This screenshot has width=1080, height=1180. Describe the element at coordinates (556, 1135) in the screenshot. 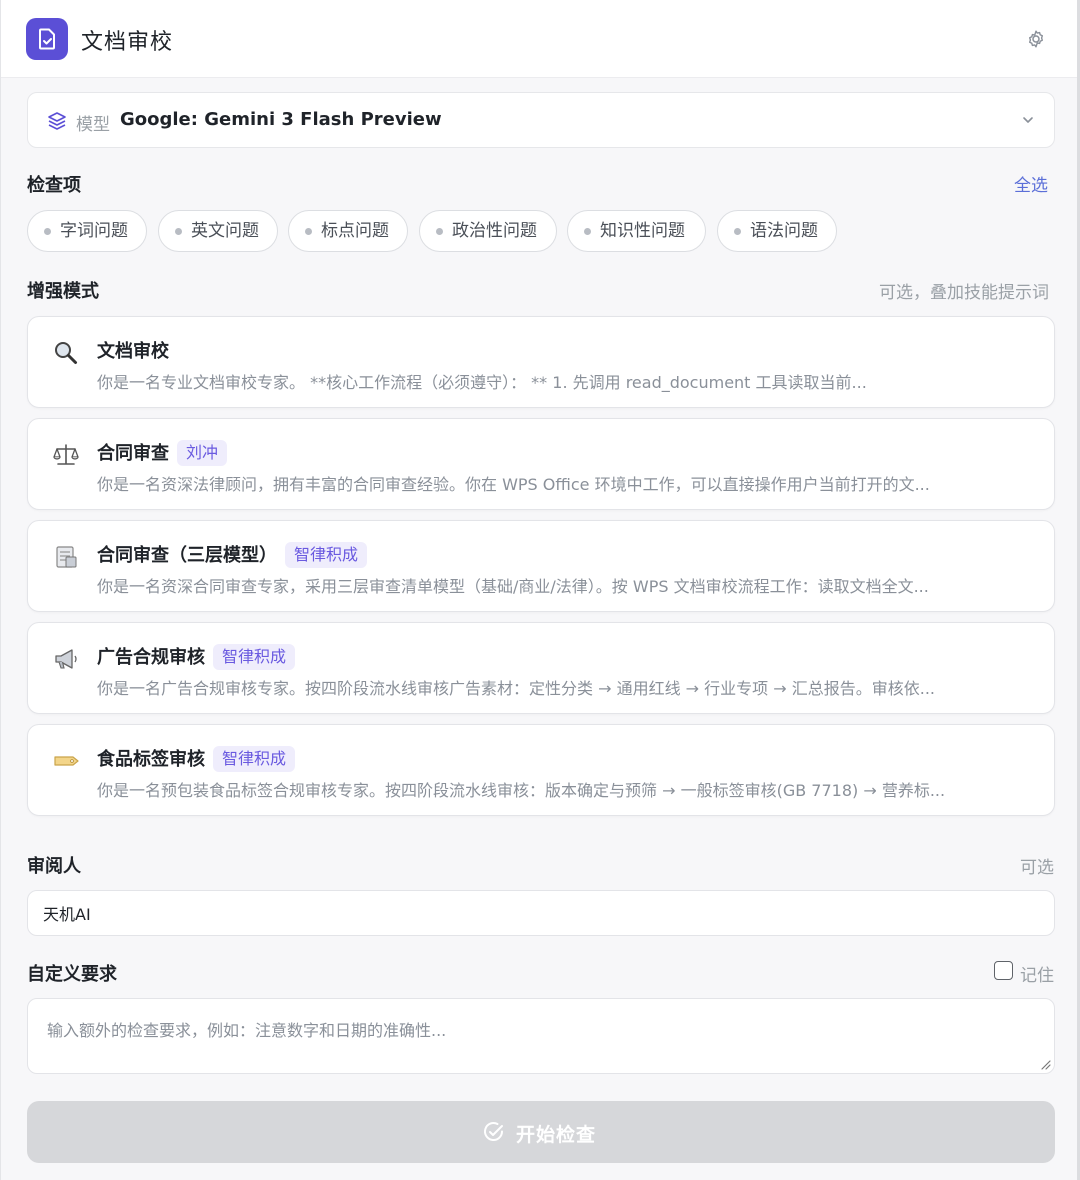

I see `start-check-label: 开始检查` at that location.